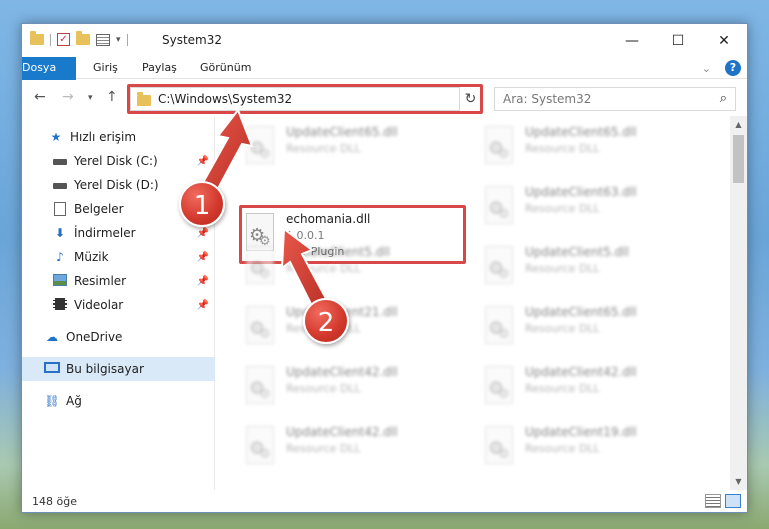 Image resolution: width=769 pixels, height=529 pixels. What do you see at coordinates (40, 97) in the screenshot?
I see `back-arrow-icon: ←` at bounding box center [40, 97].